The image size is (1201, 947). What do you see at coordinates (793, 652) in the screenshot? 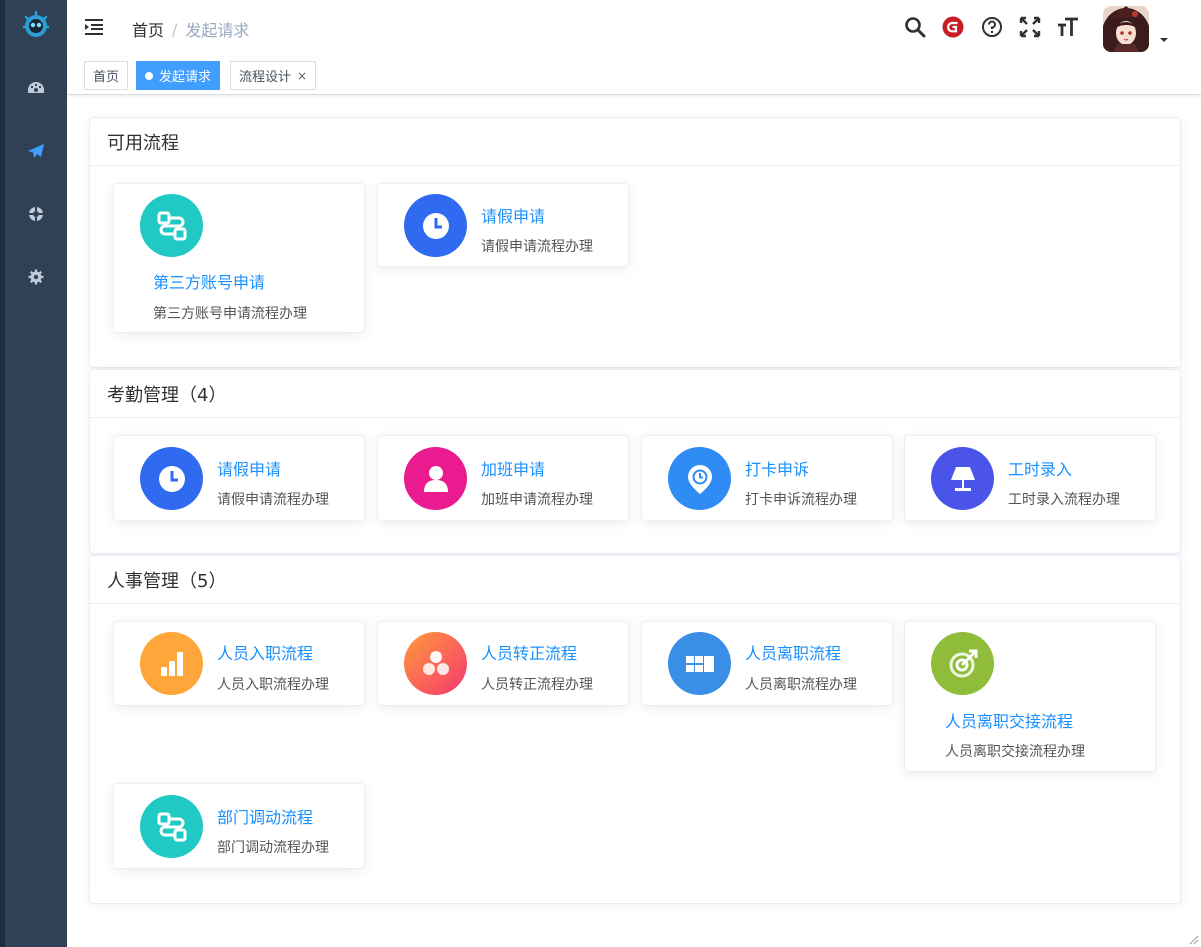
I see `process-title: 人员离职流程` at bounding box center [793, 652].